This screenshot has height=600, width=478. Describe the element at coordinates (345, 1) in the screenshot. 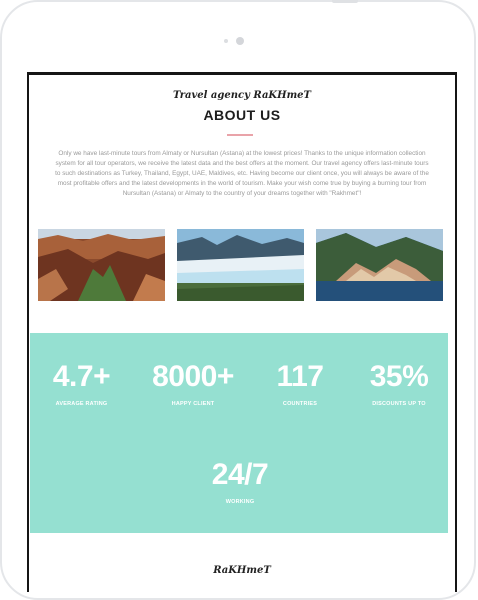

I see `power-button` at that location.